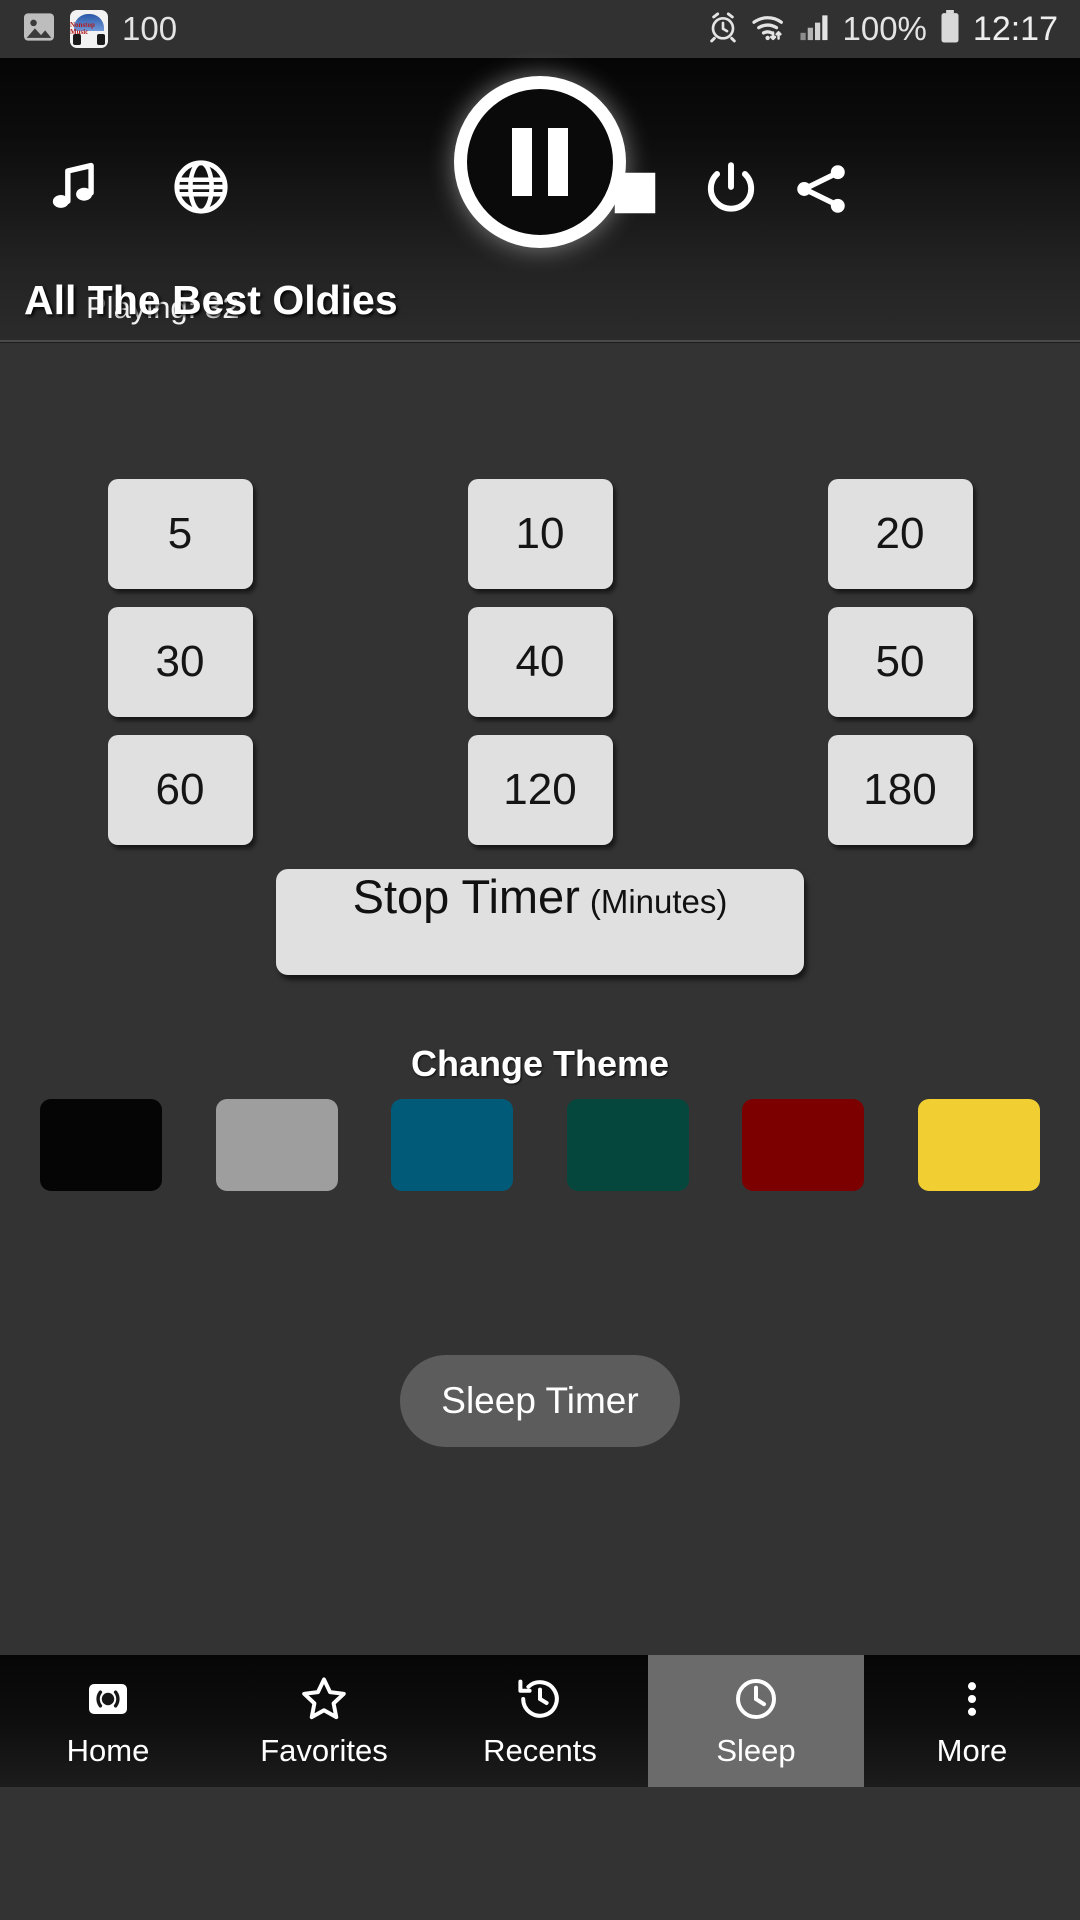 This screenshot has height=1920, width=1080. What do you see at coordinates (82, 28) in the screenshot?
I see `app-badge-text: Nonstop Music` at bounding box center [82, 28].